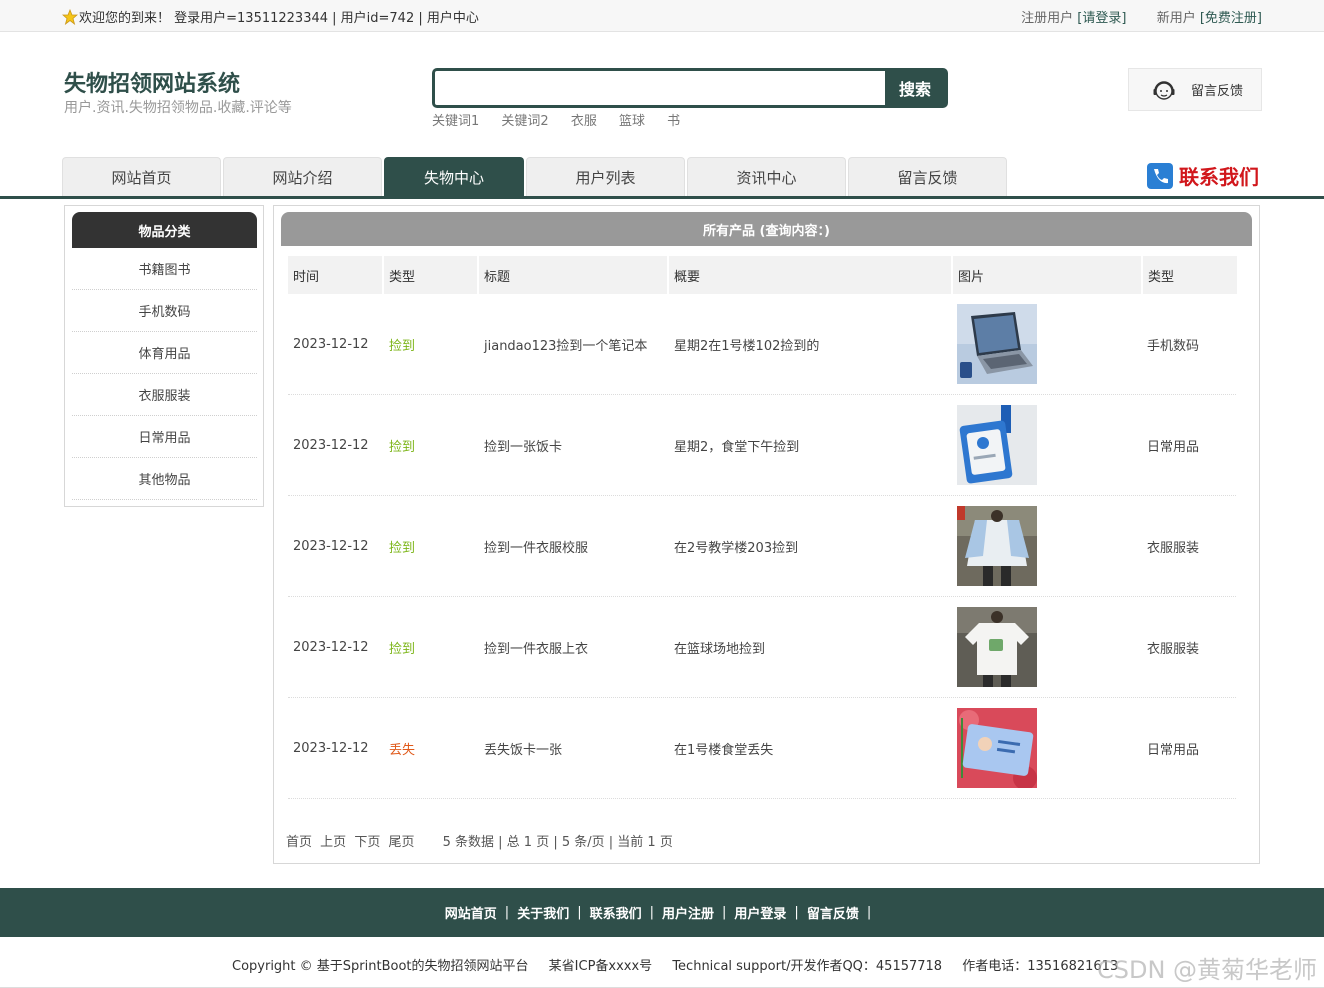 The width and height of the screenshot is (1324, 988). What do you see at coordinates (164, 311) in the screenshot?
I see `sidebar-item-digital: 手机数码` at bounding box center [164, 311].